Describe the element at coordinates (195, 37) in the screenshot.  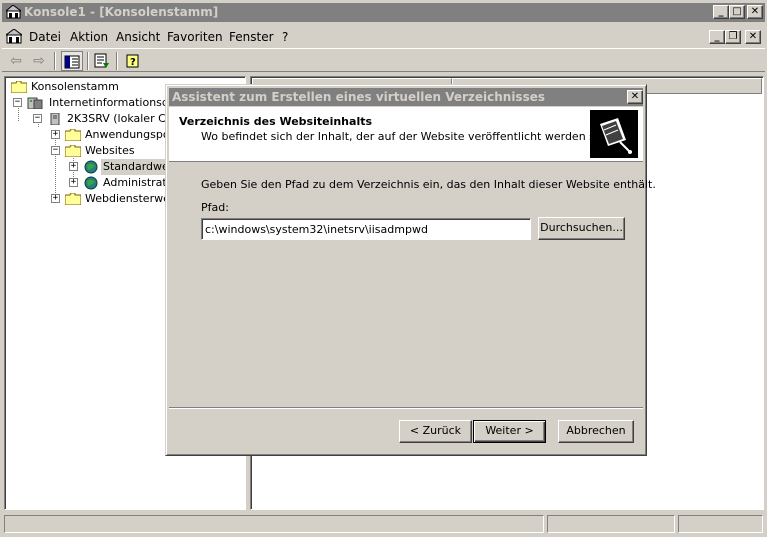
I see `menu-favoriten: Favoriten` at that location.